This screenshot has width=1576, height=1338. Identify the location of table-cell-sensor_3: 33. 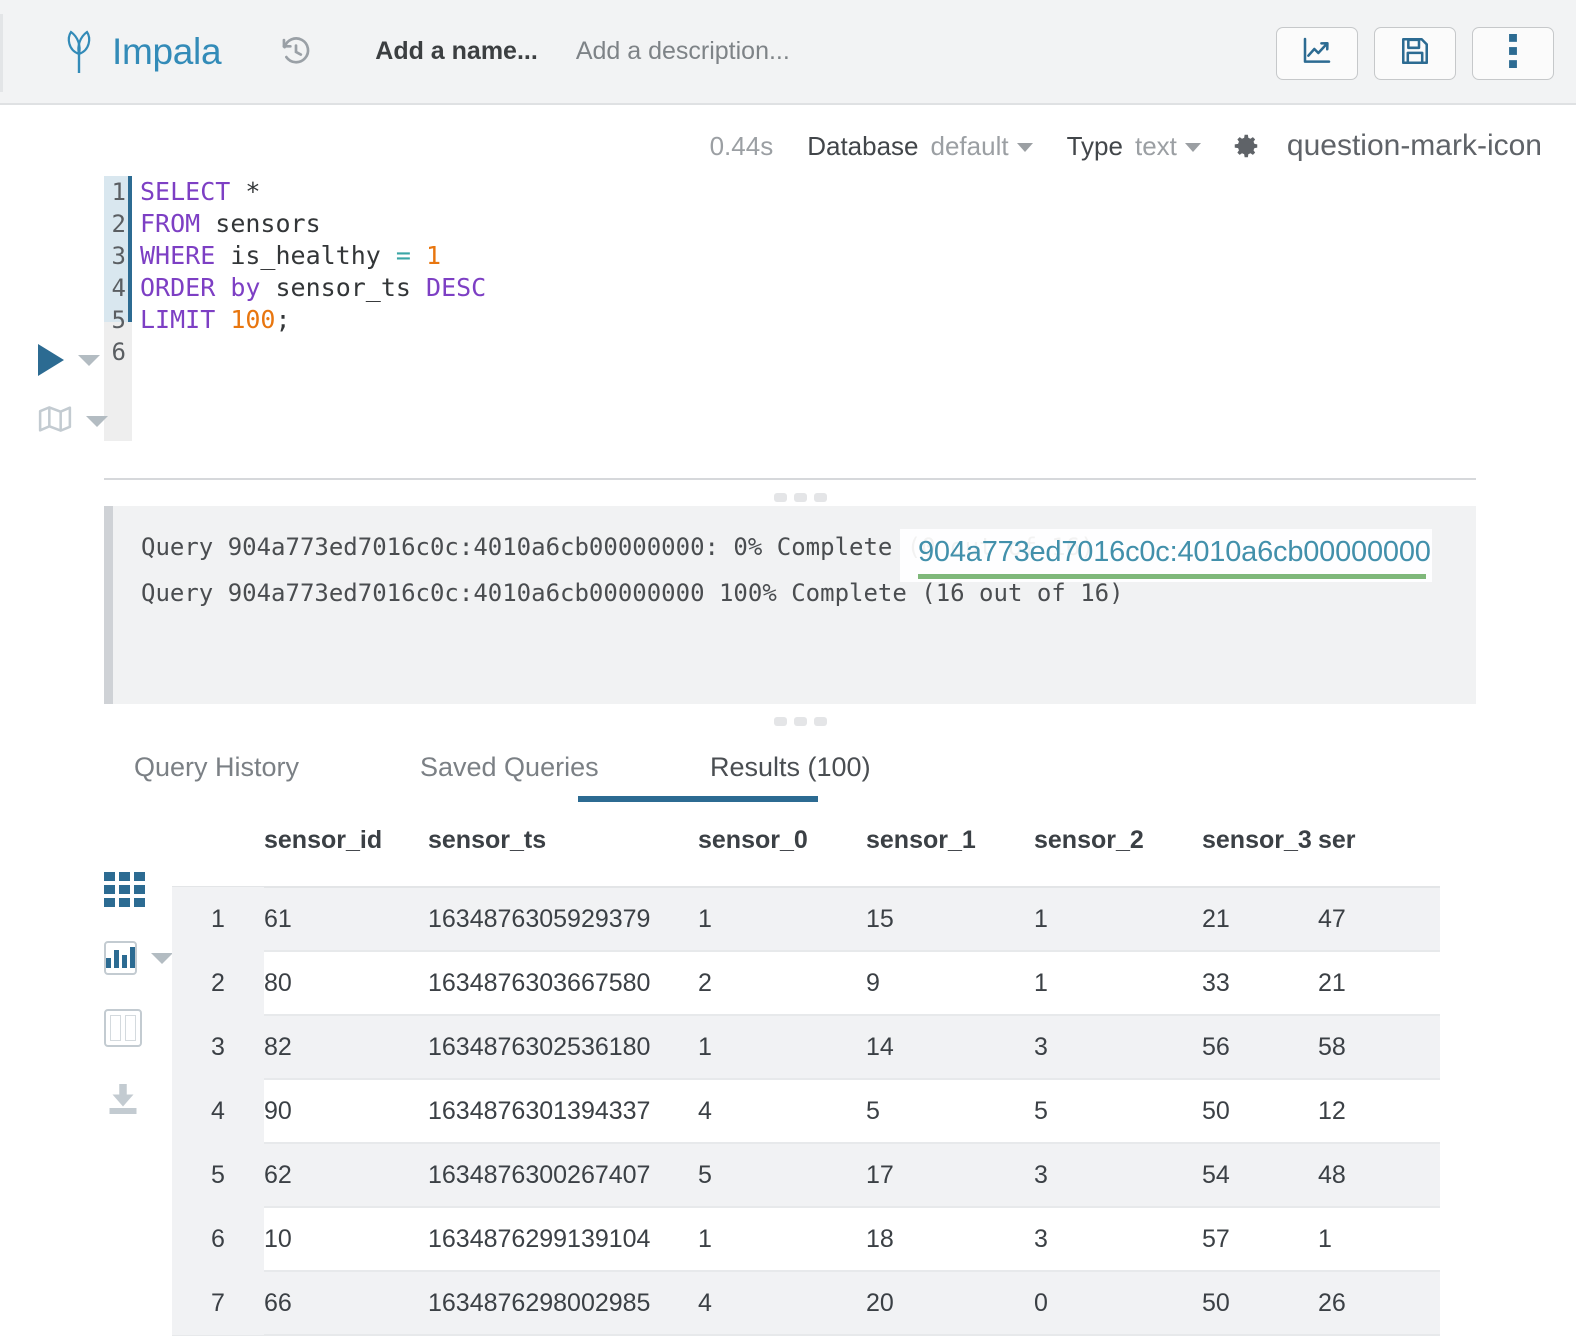
(1216, 982).